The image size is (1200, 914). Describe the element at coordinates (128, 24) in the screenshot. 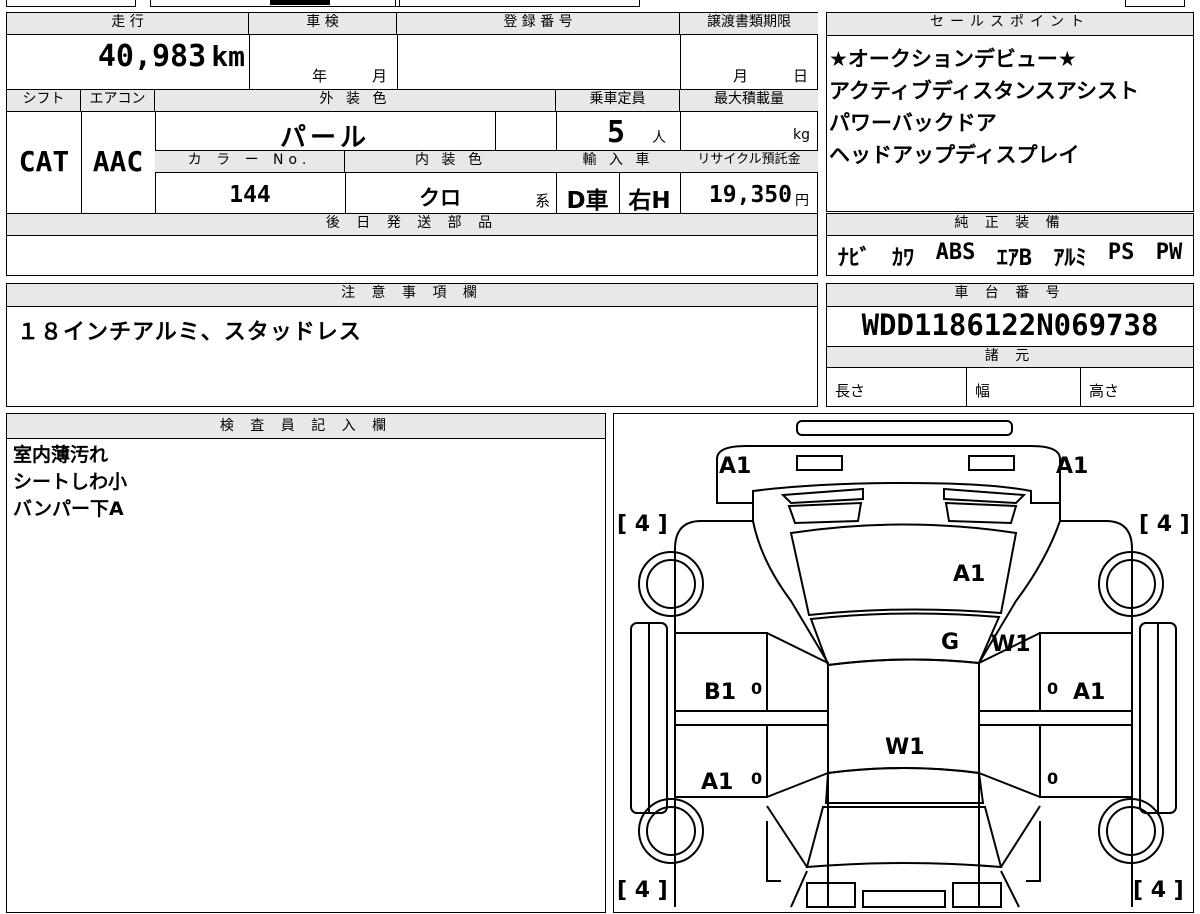

I see `mileage-label: 走 行` at that location.